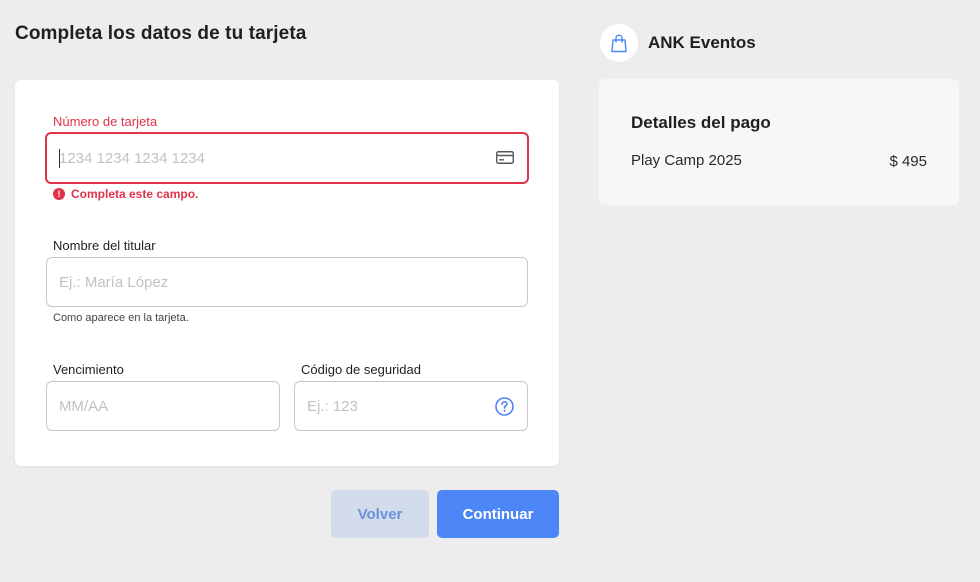  I want to click on expiry-input, so click(145, 406).